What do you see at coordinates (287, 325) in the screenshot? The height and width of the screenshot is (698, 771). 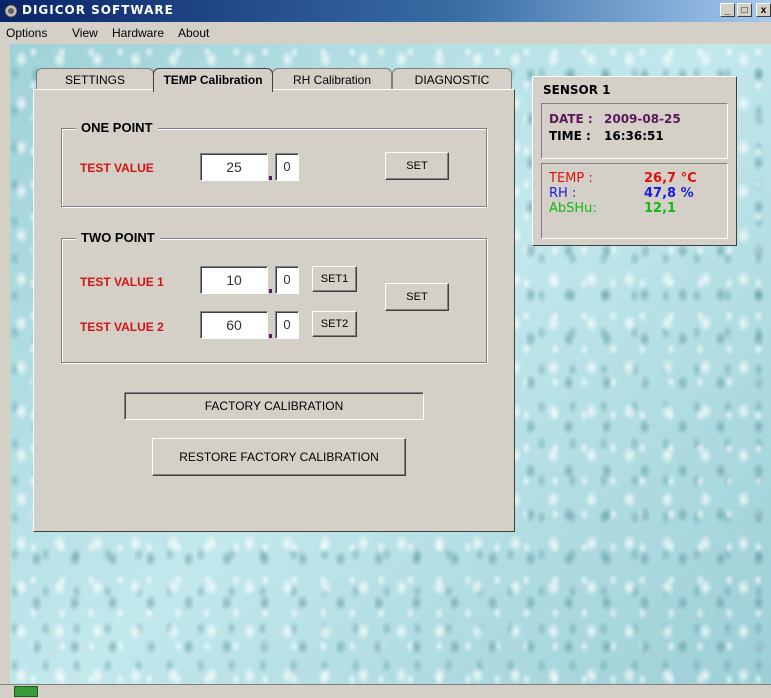 I see `two-point-value2-decimal-input: 0` at bounding box center [287, 325].